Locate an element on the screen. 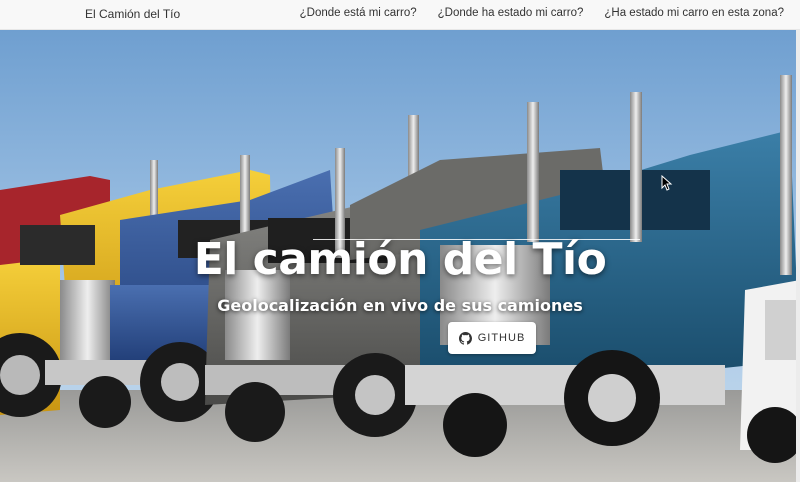  github-button-label: GITHUB is located at coordinates (501, 338).